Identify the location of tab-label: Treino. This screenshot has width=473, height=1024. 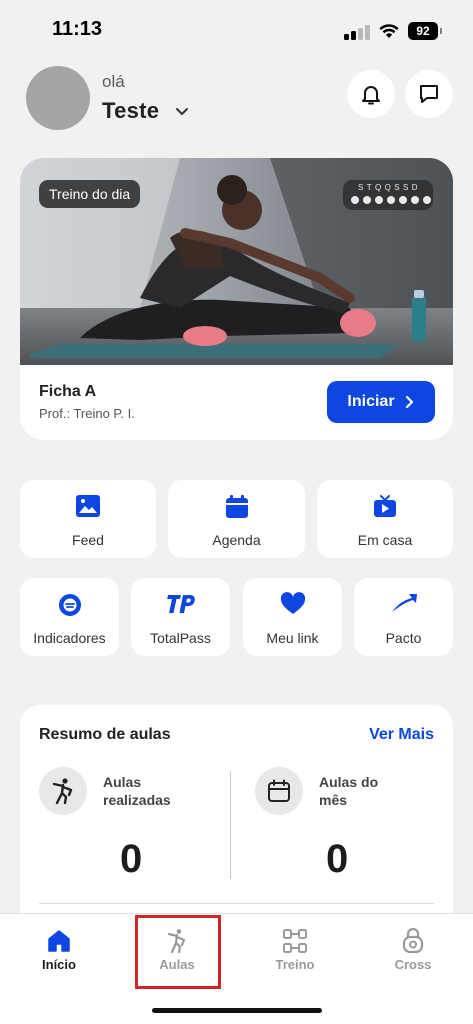
(295, 964).